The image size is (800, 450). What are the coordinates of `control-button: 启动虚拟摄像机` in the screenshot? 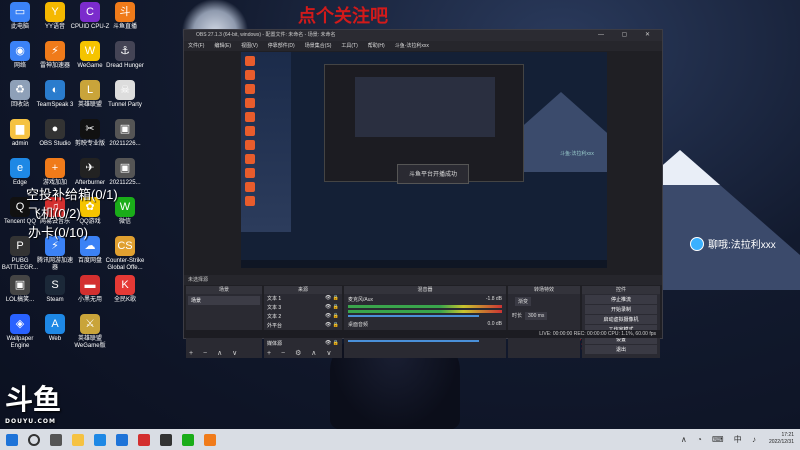 It's located at (621, 319).